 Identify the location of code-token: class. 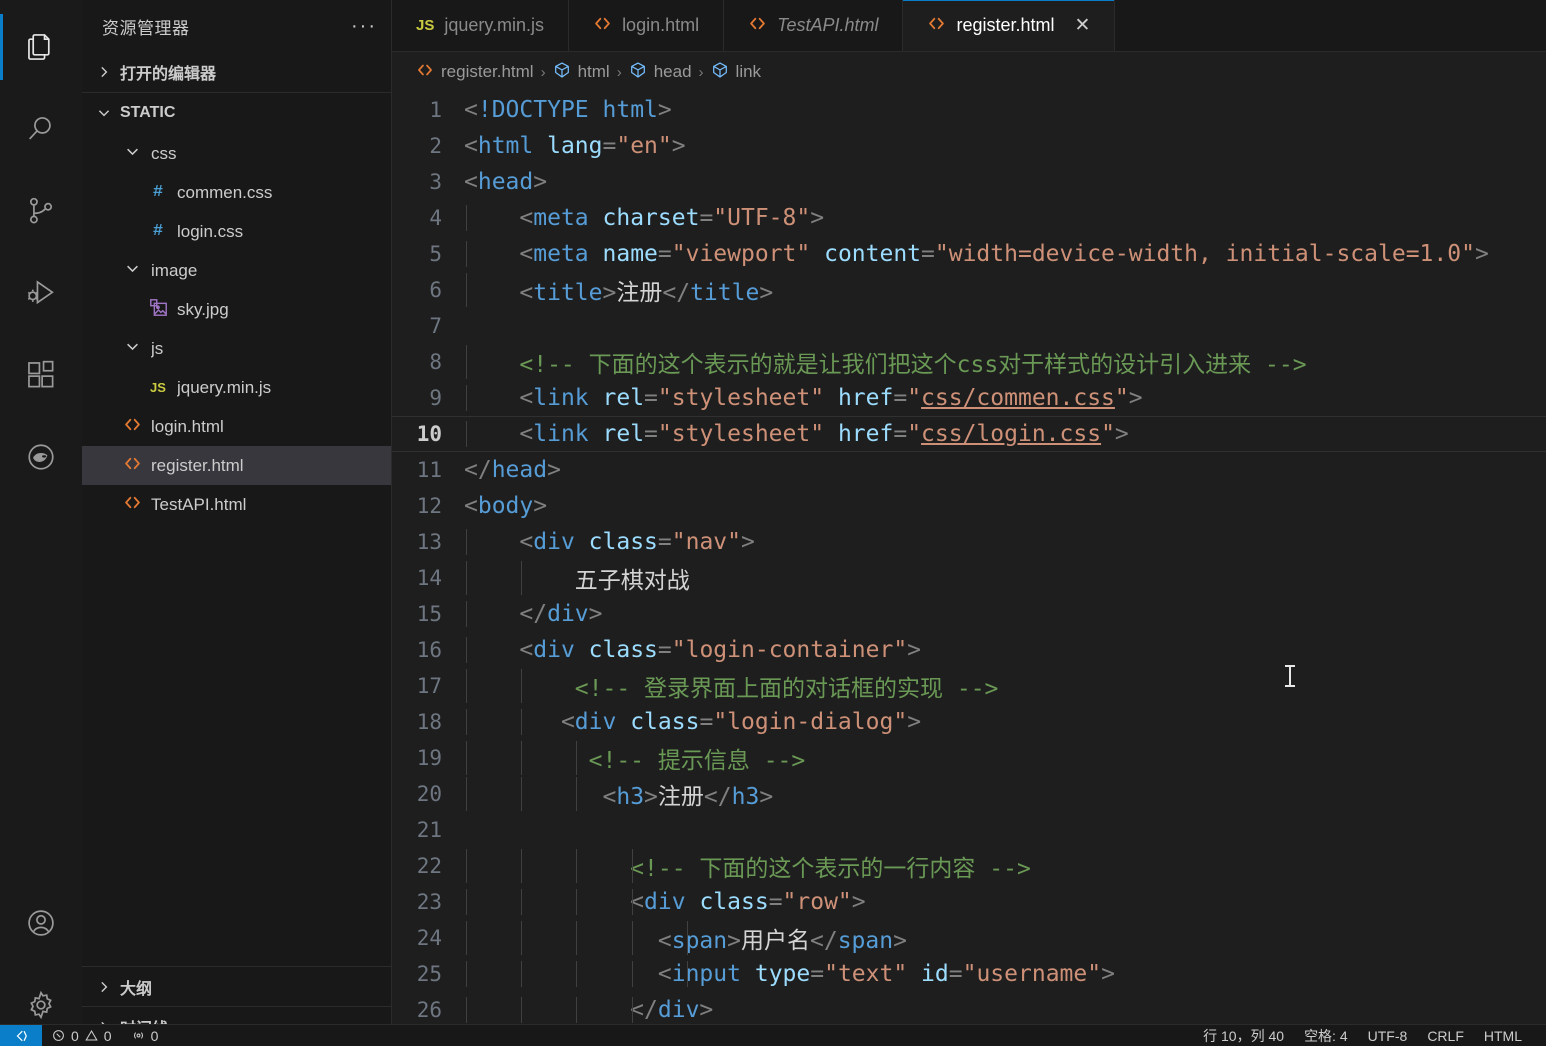
(665, 722).